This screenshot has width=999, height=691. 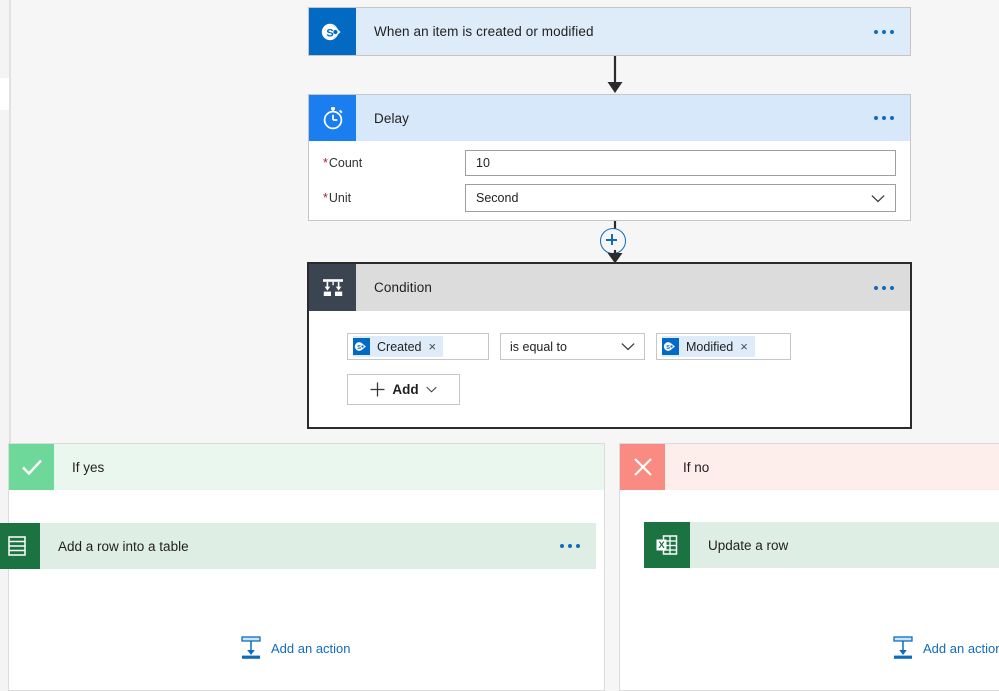 I want to click on excel-icon: X, so click(x=667, y=545).